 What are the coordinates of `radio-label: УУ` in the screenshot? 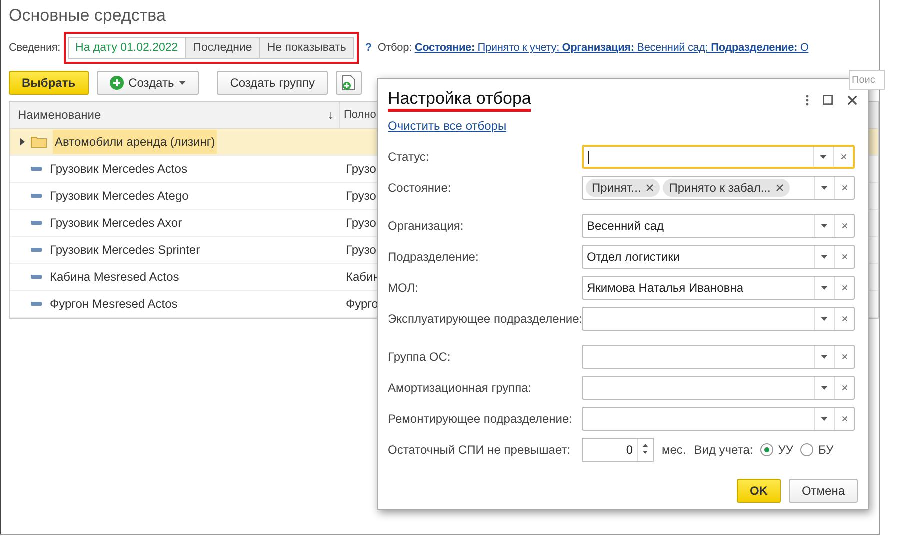 It's located at (786, 450).